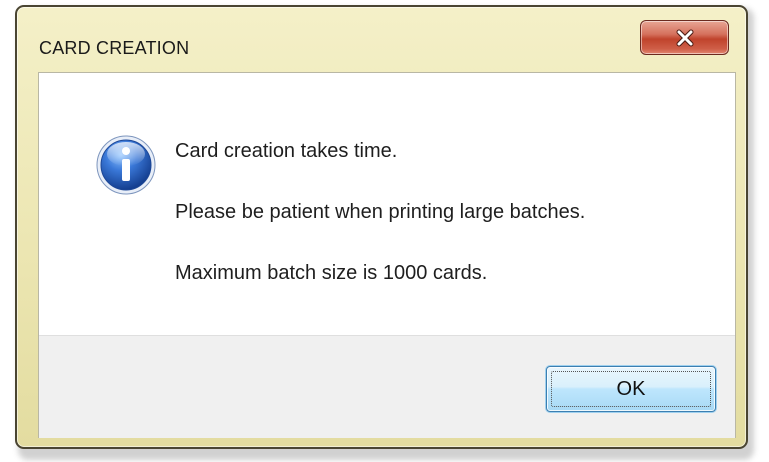  I want to click on close-button, so click(684, 37).